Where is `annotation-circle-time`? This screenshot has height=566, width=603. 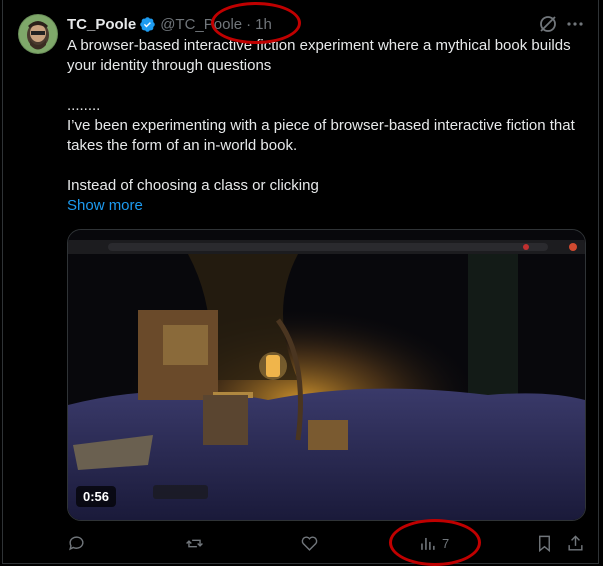
annotation-circle-time is located at coordinates (256, 23).